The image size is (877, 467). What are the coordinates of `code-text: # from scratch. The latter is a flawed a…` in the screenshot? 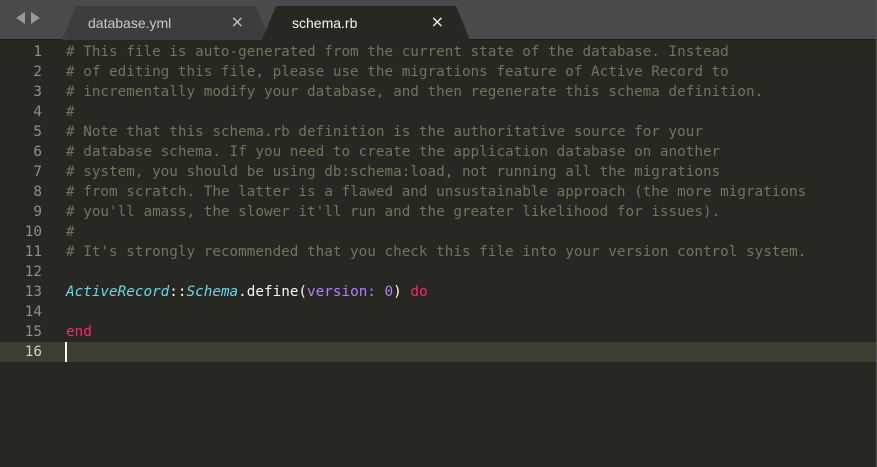 It's located at (436, 192).